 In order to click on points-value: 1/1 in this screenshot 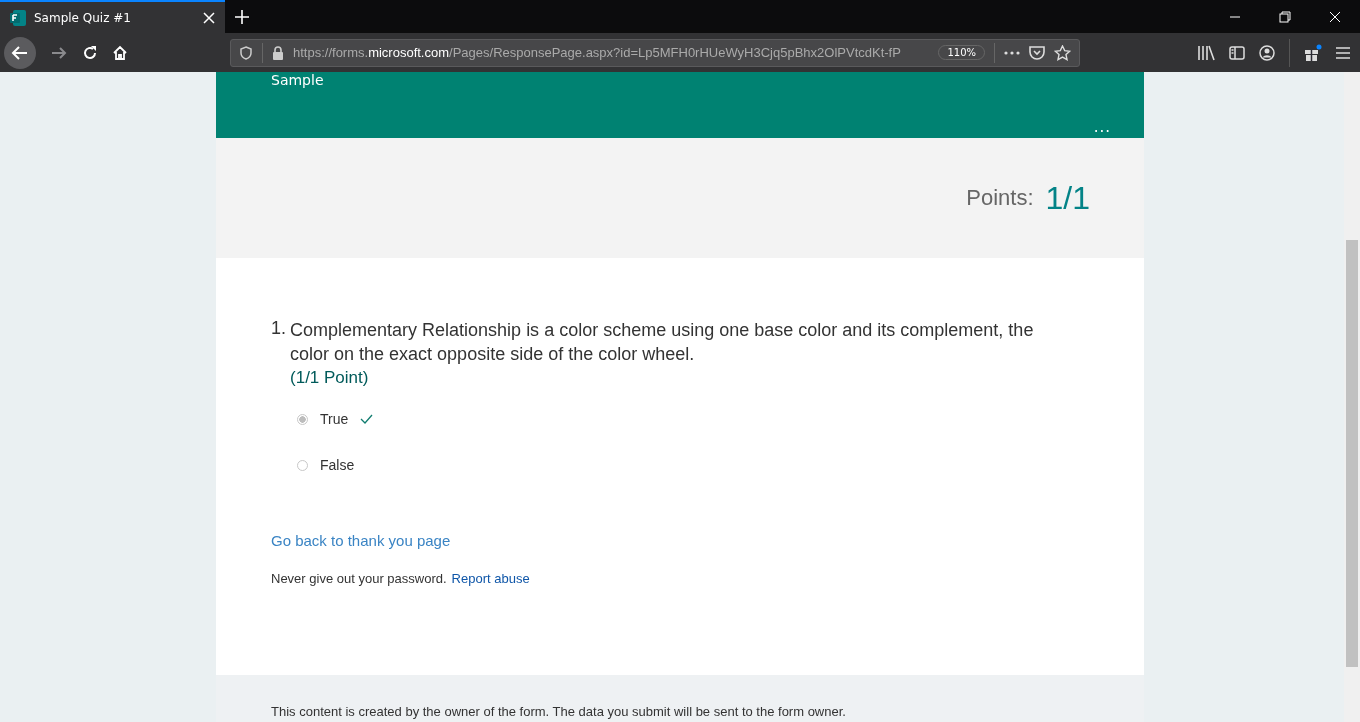, I will do `click(1067, 198)`.